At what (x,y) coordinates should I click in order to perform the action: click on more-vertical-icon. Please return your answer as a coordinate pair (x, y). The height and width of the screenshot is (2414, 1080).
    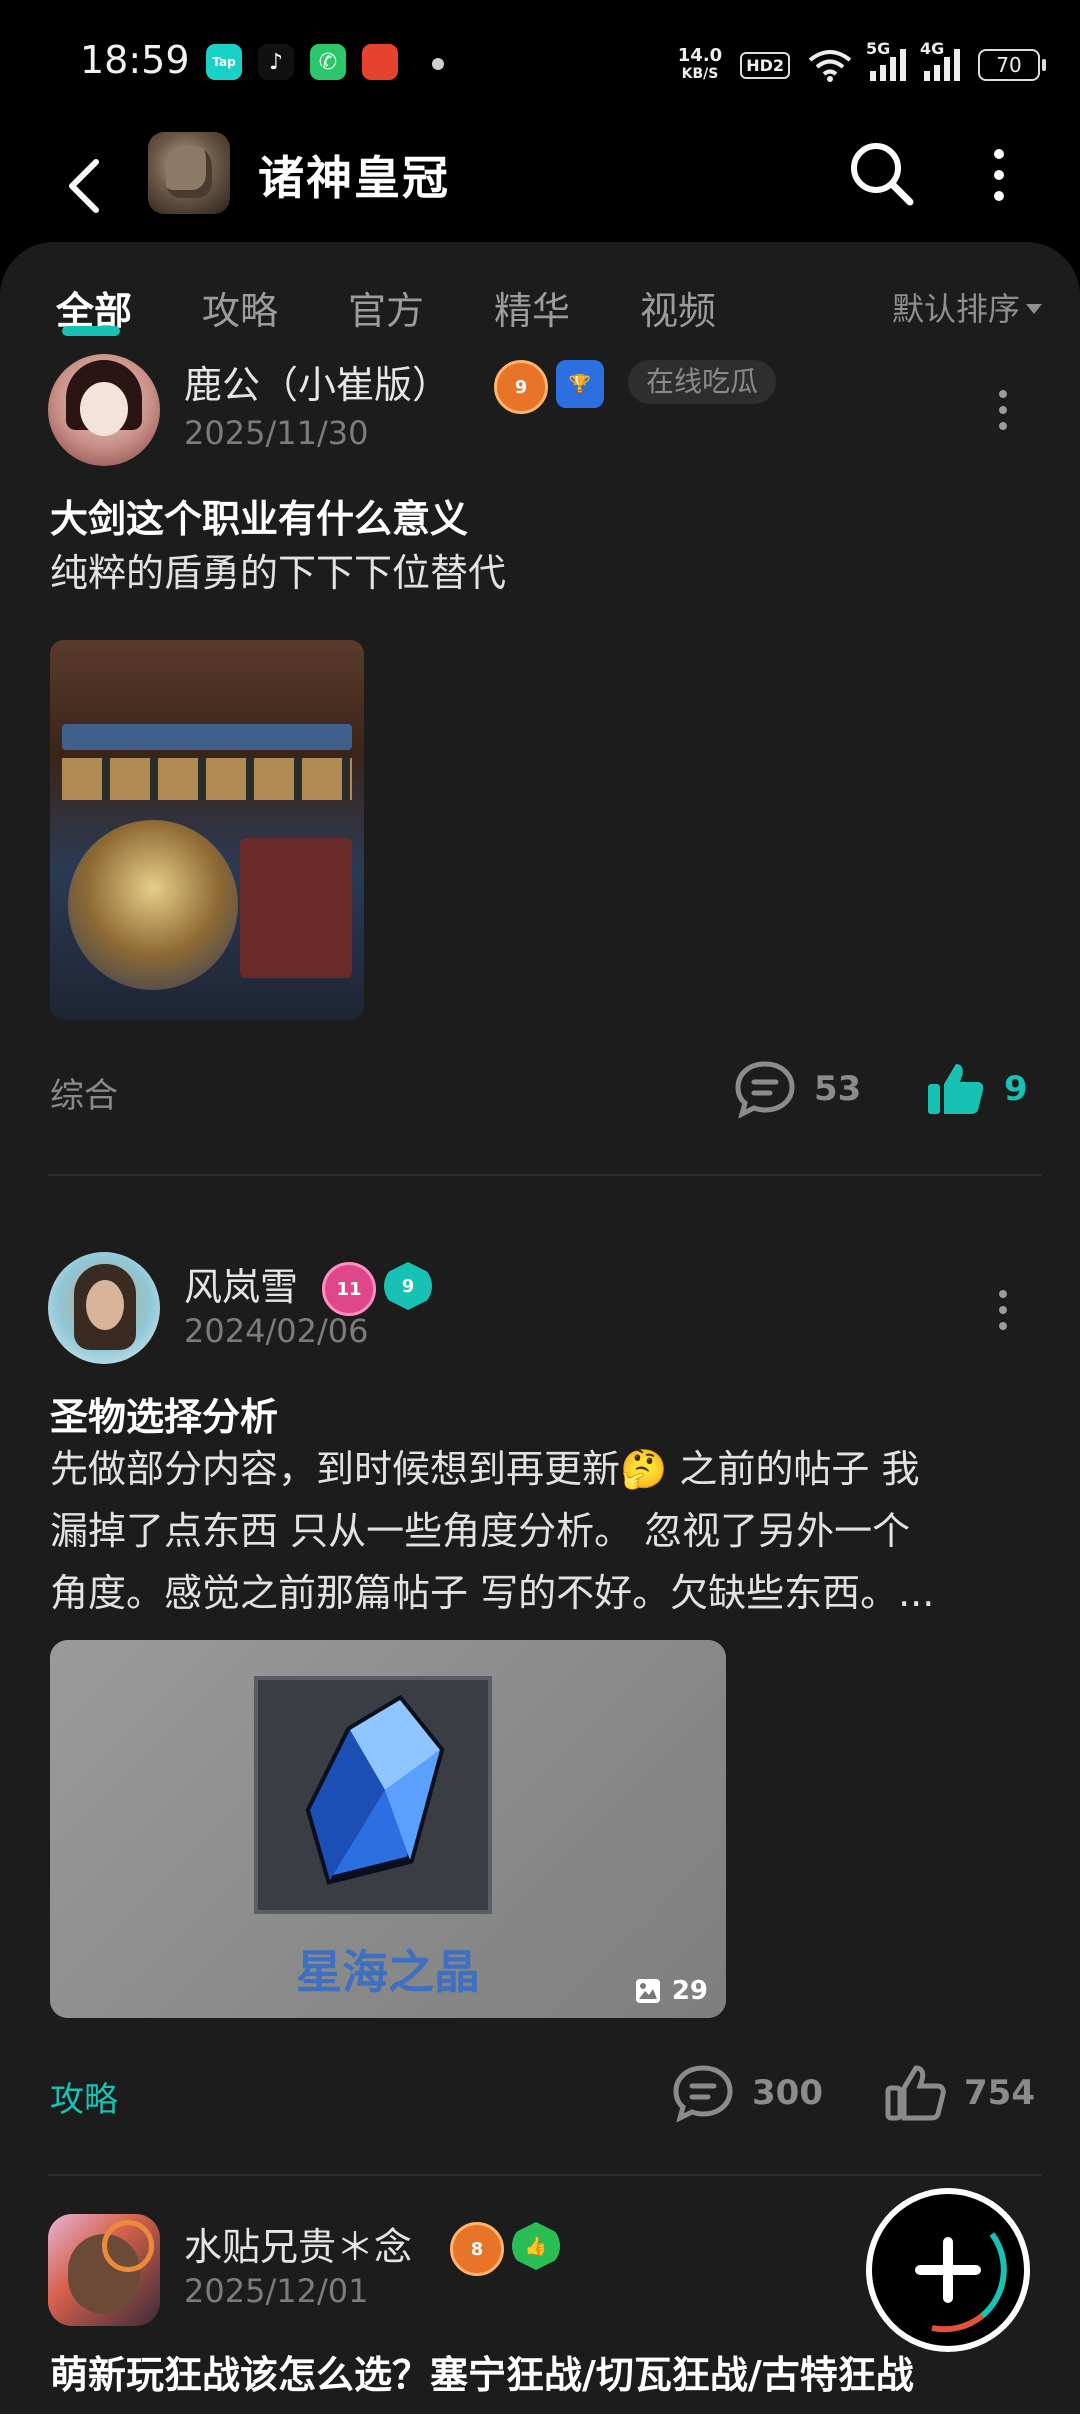
    Looking at the image, I should click on (999, 175).